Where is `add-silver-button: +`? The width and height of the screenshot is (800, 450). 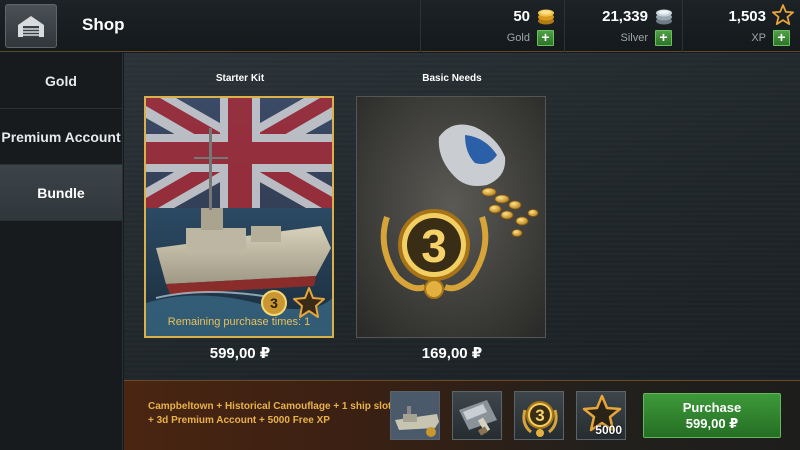 add-silver-button: + is located at coordinates (663, 38).